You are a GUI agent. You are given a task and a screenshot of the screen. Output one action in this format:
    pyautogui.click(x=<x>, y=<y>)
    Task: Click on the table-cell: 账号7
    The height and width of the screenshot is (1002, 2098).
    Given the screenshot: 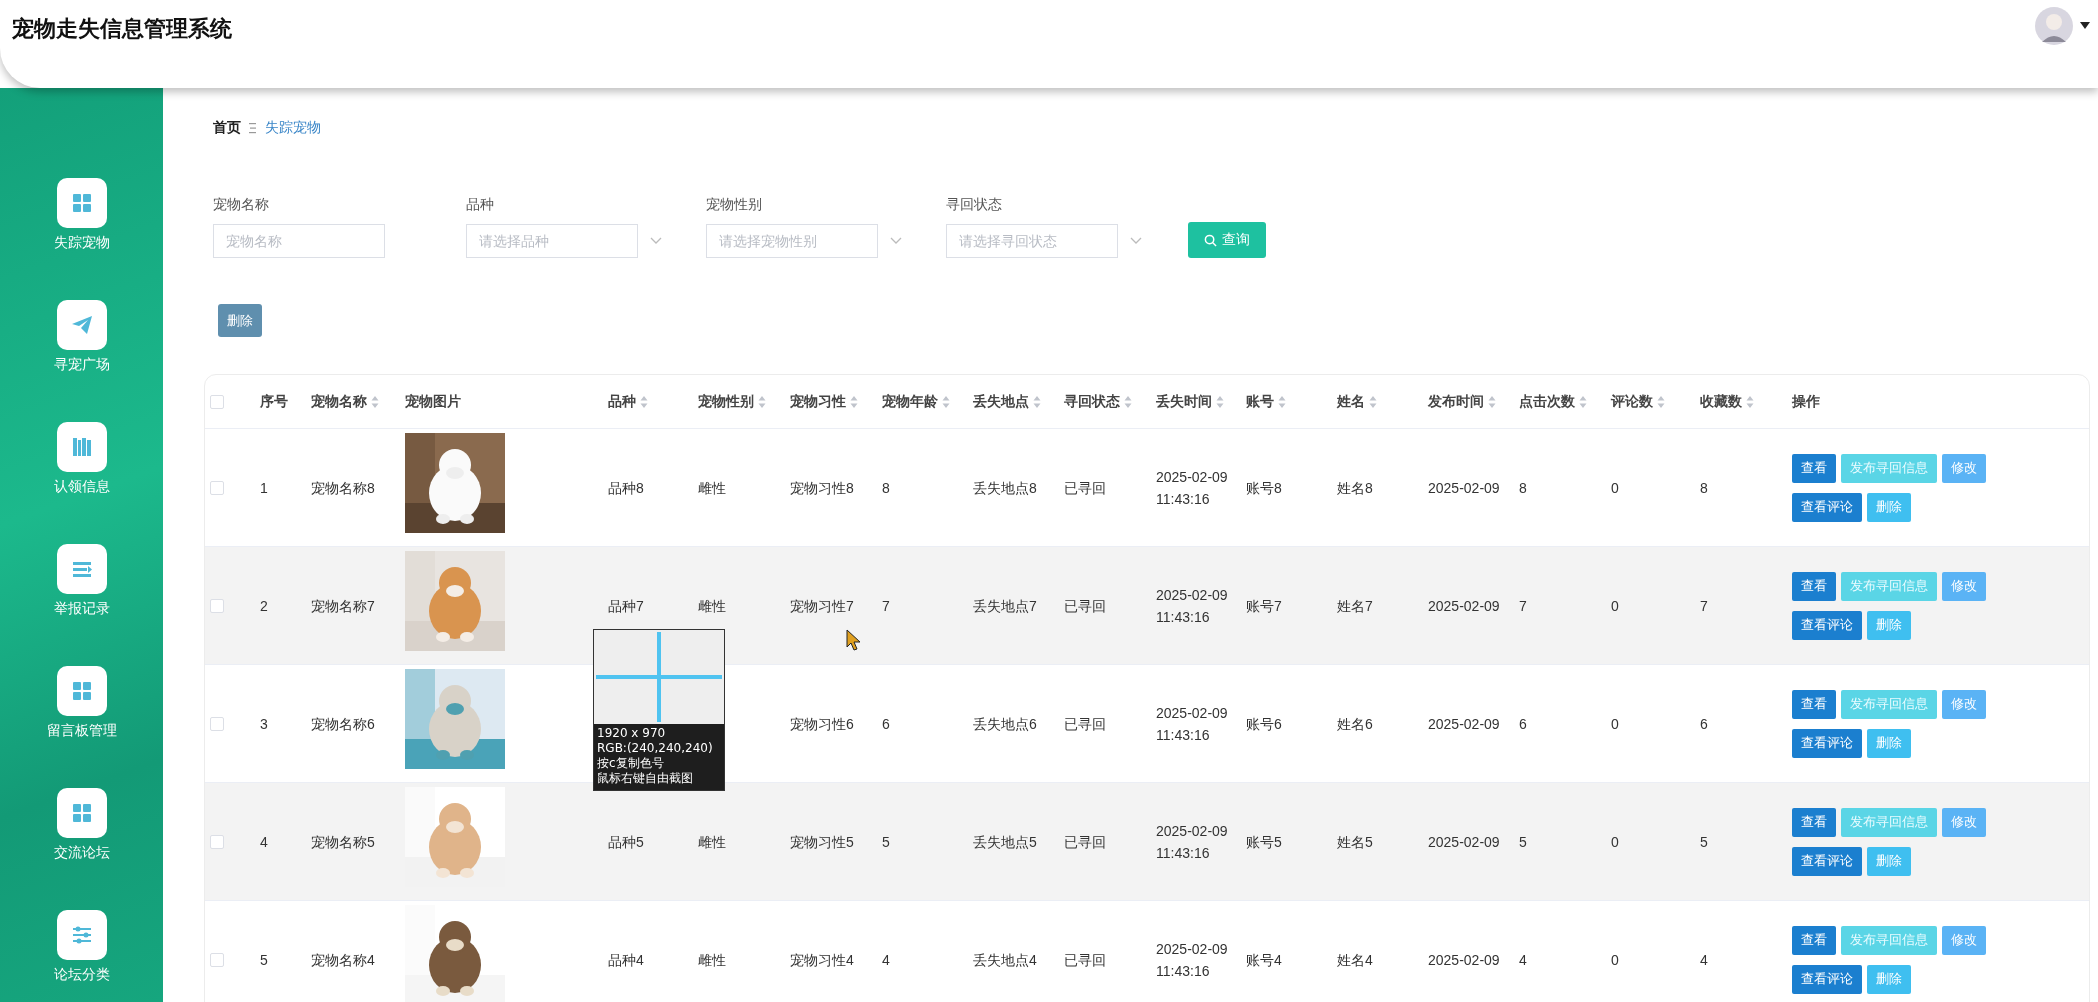 What is the action you would take?
    pyautogui.click(x=1264, y=605)
    